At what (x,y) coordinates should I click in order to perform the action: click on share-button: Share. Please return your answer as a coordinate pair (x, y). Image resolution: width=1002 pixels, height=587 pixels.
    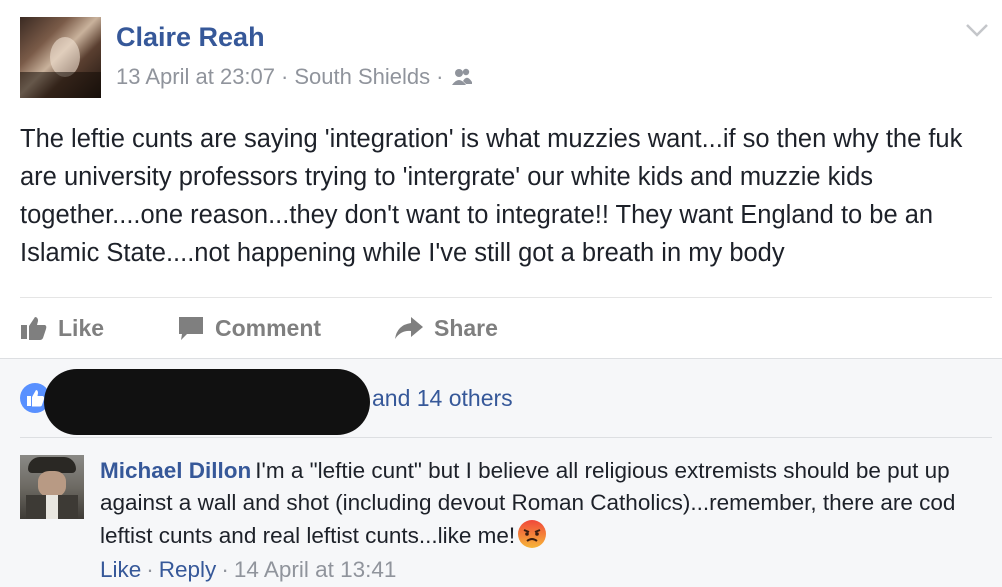
    Looking at the image, I should click on (446, 328).